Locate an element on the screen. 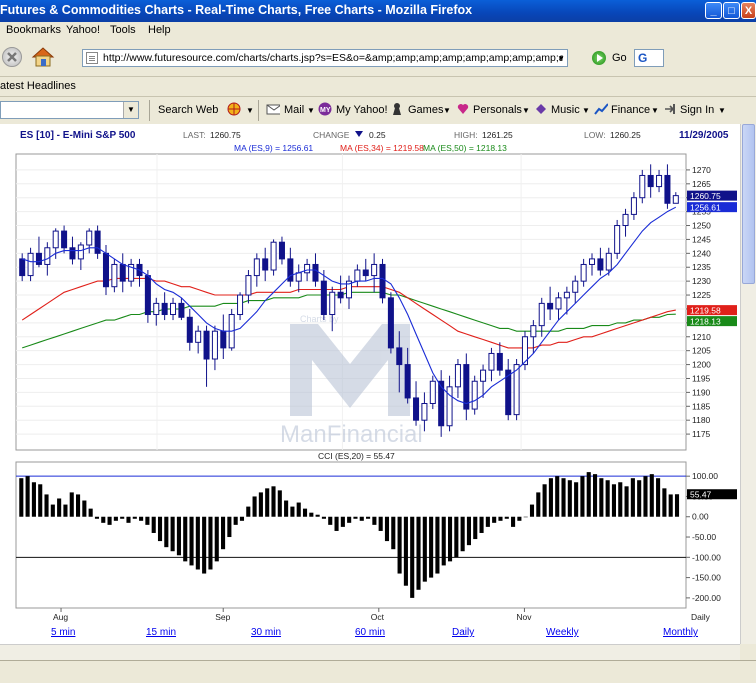 The image size is (756, 683). link-5-min: 5 min is located at coordinates (63, 632).